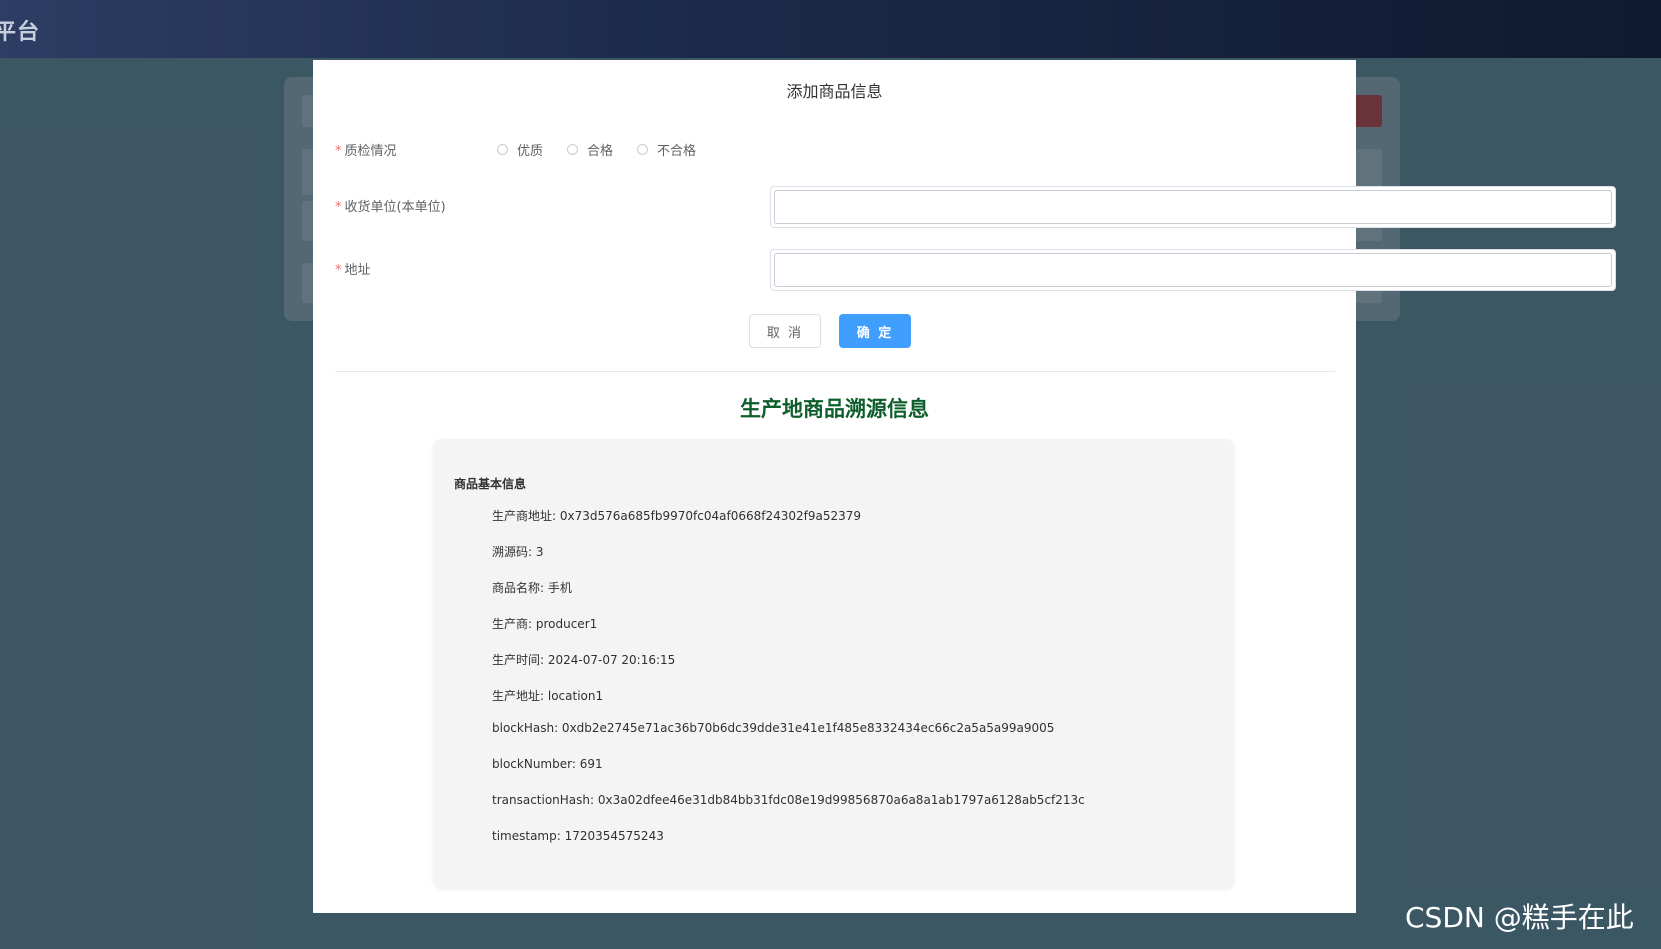  I want to click on info-line-production-location: 生产地址: location1, so click(548, 696).